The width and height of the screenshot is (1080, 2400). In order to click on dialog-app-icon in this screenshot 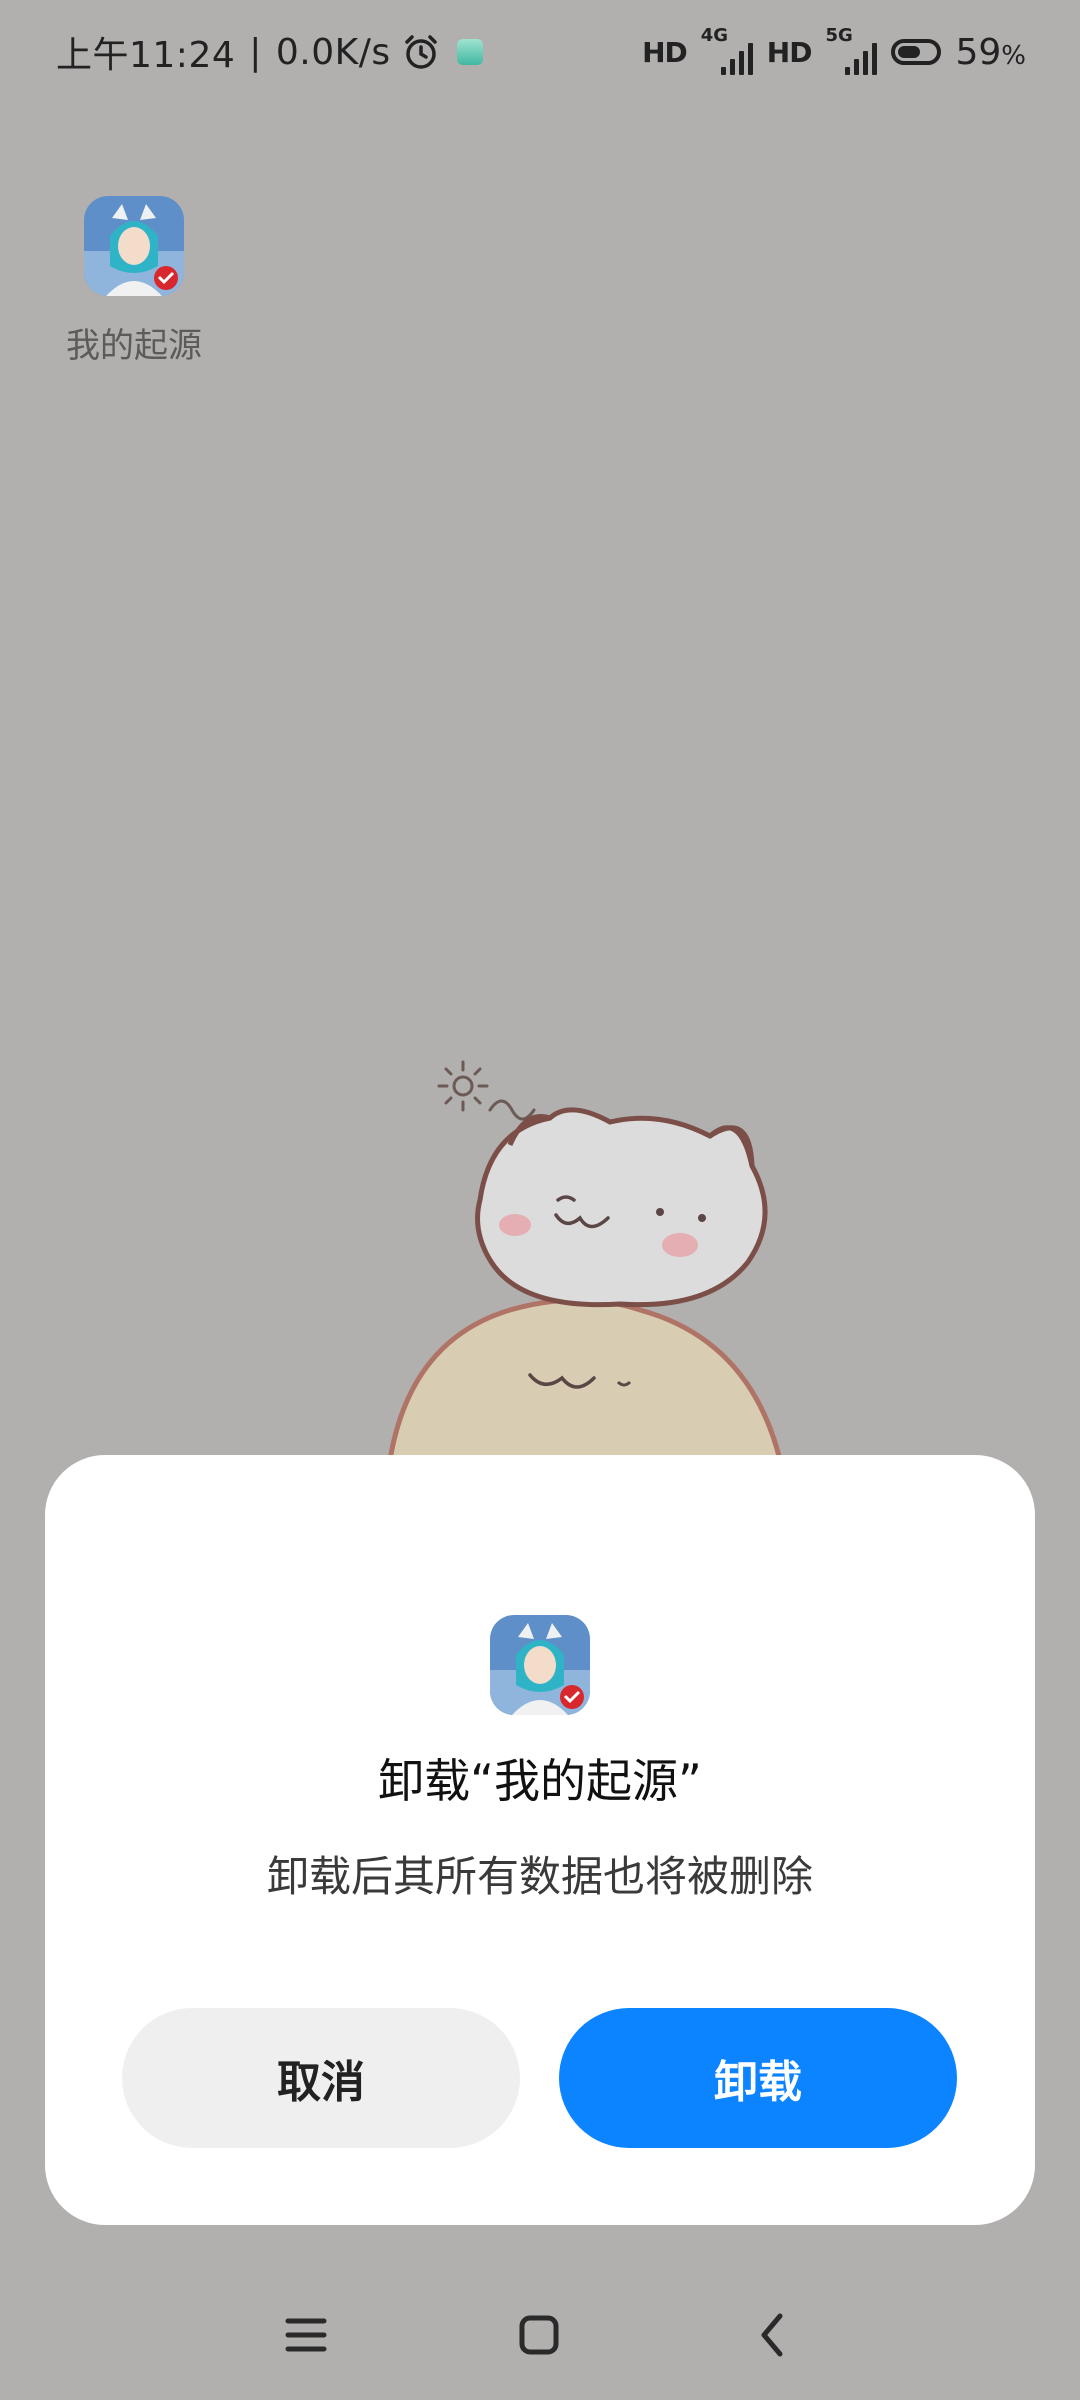, I will do `click(540, 1665)`.